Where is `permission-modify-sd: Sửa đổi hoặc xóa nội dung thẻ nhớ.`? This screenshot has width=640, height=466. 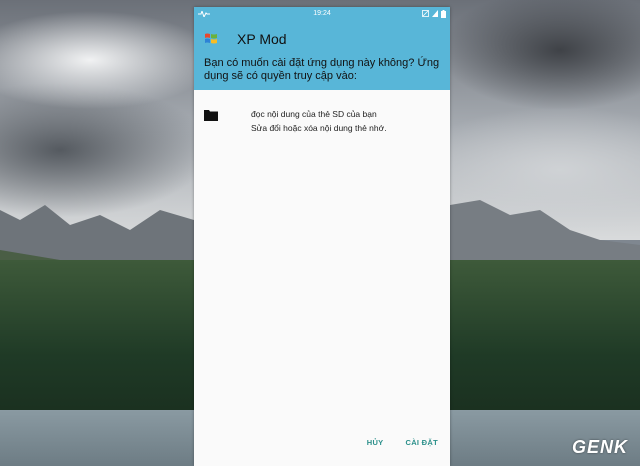
permission-modify-sd: Sửa đổi hoặc xóa nội dung thẻ nhớ. is located at coordinates (319, 128).